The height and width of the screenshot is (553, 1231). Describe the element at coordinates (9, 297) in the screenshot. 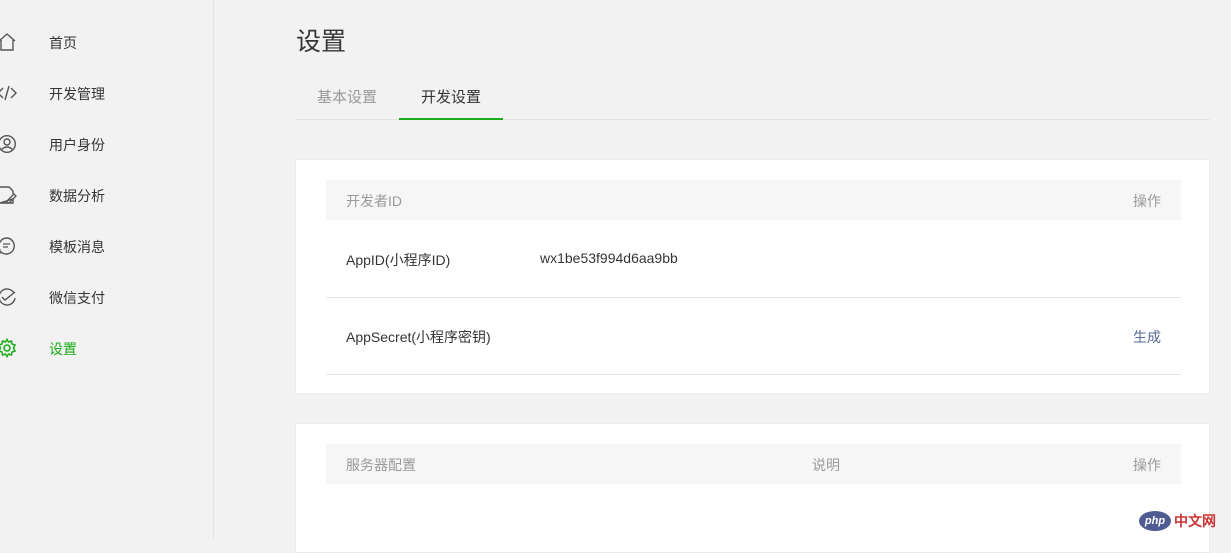

I see `payment-icon` at that location.